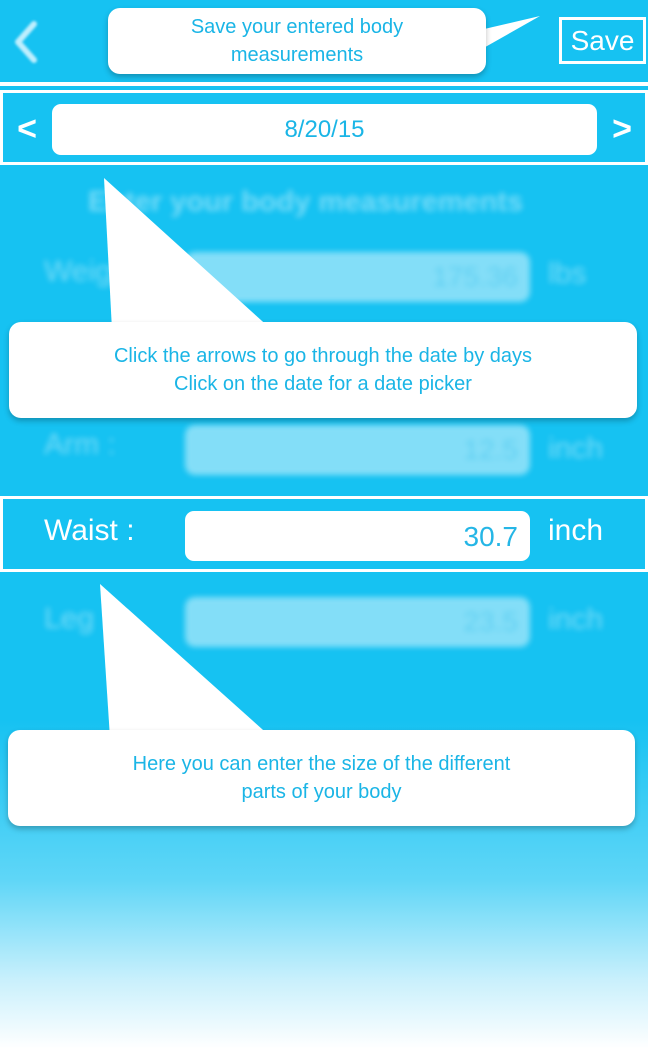 The image size is (648, 1049). Describe the element at coordinates (321, 792) in the screenshot. I see `body-tip-line2: parts of your body` at that location.